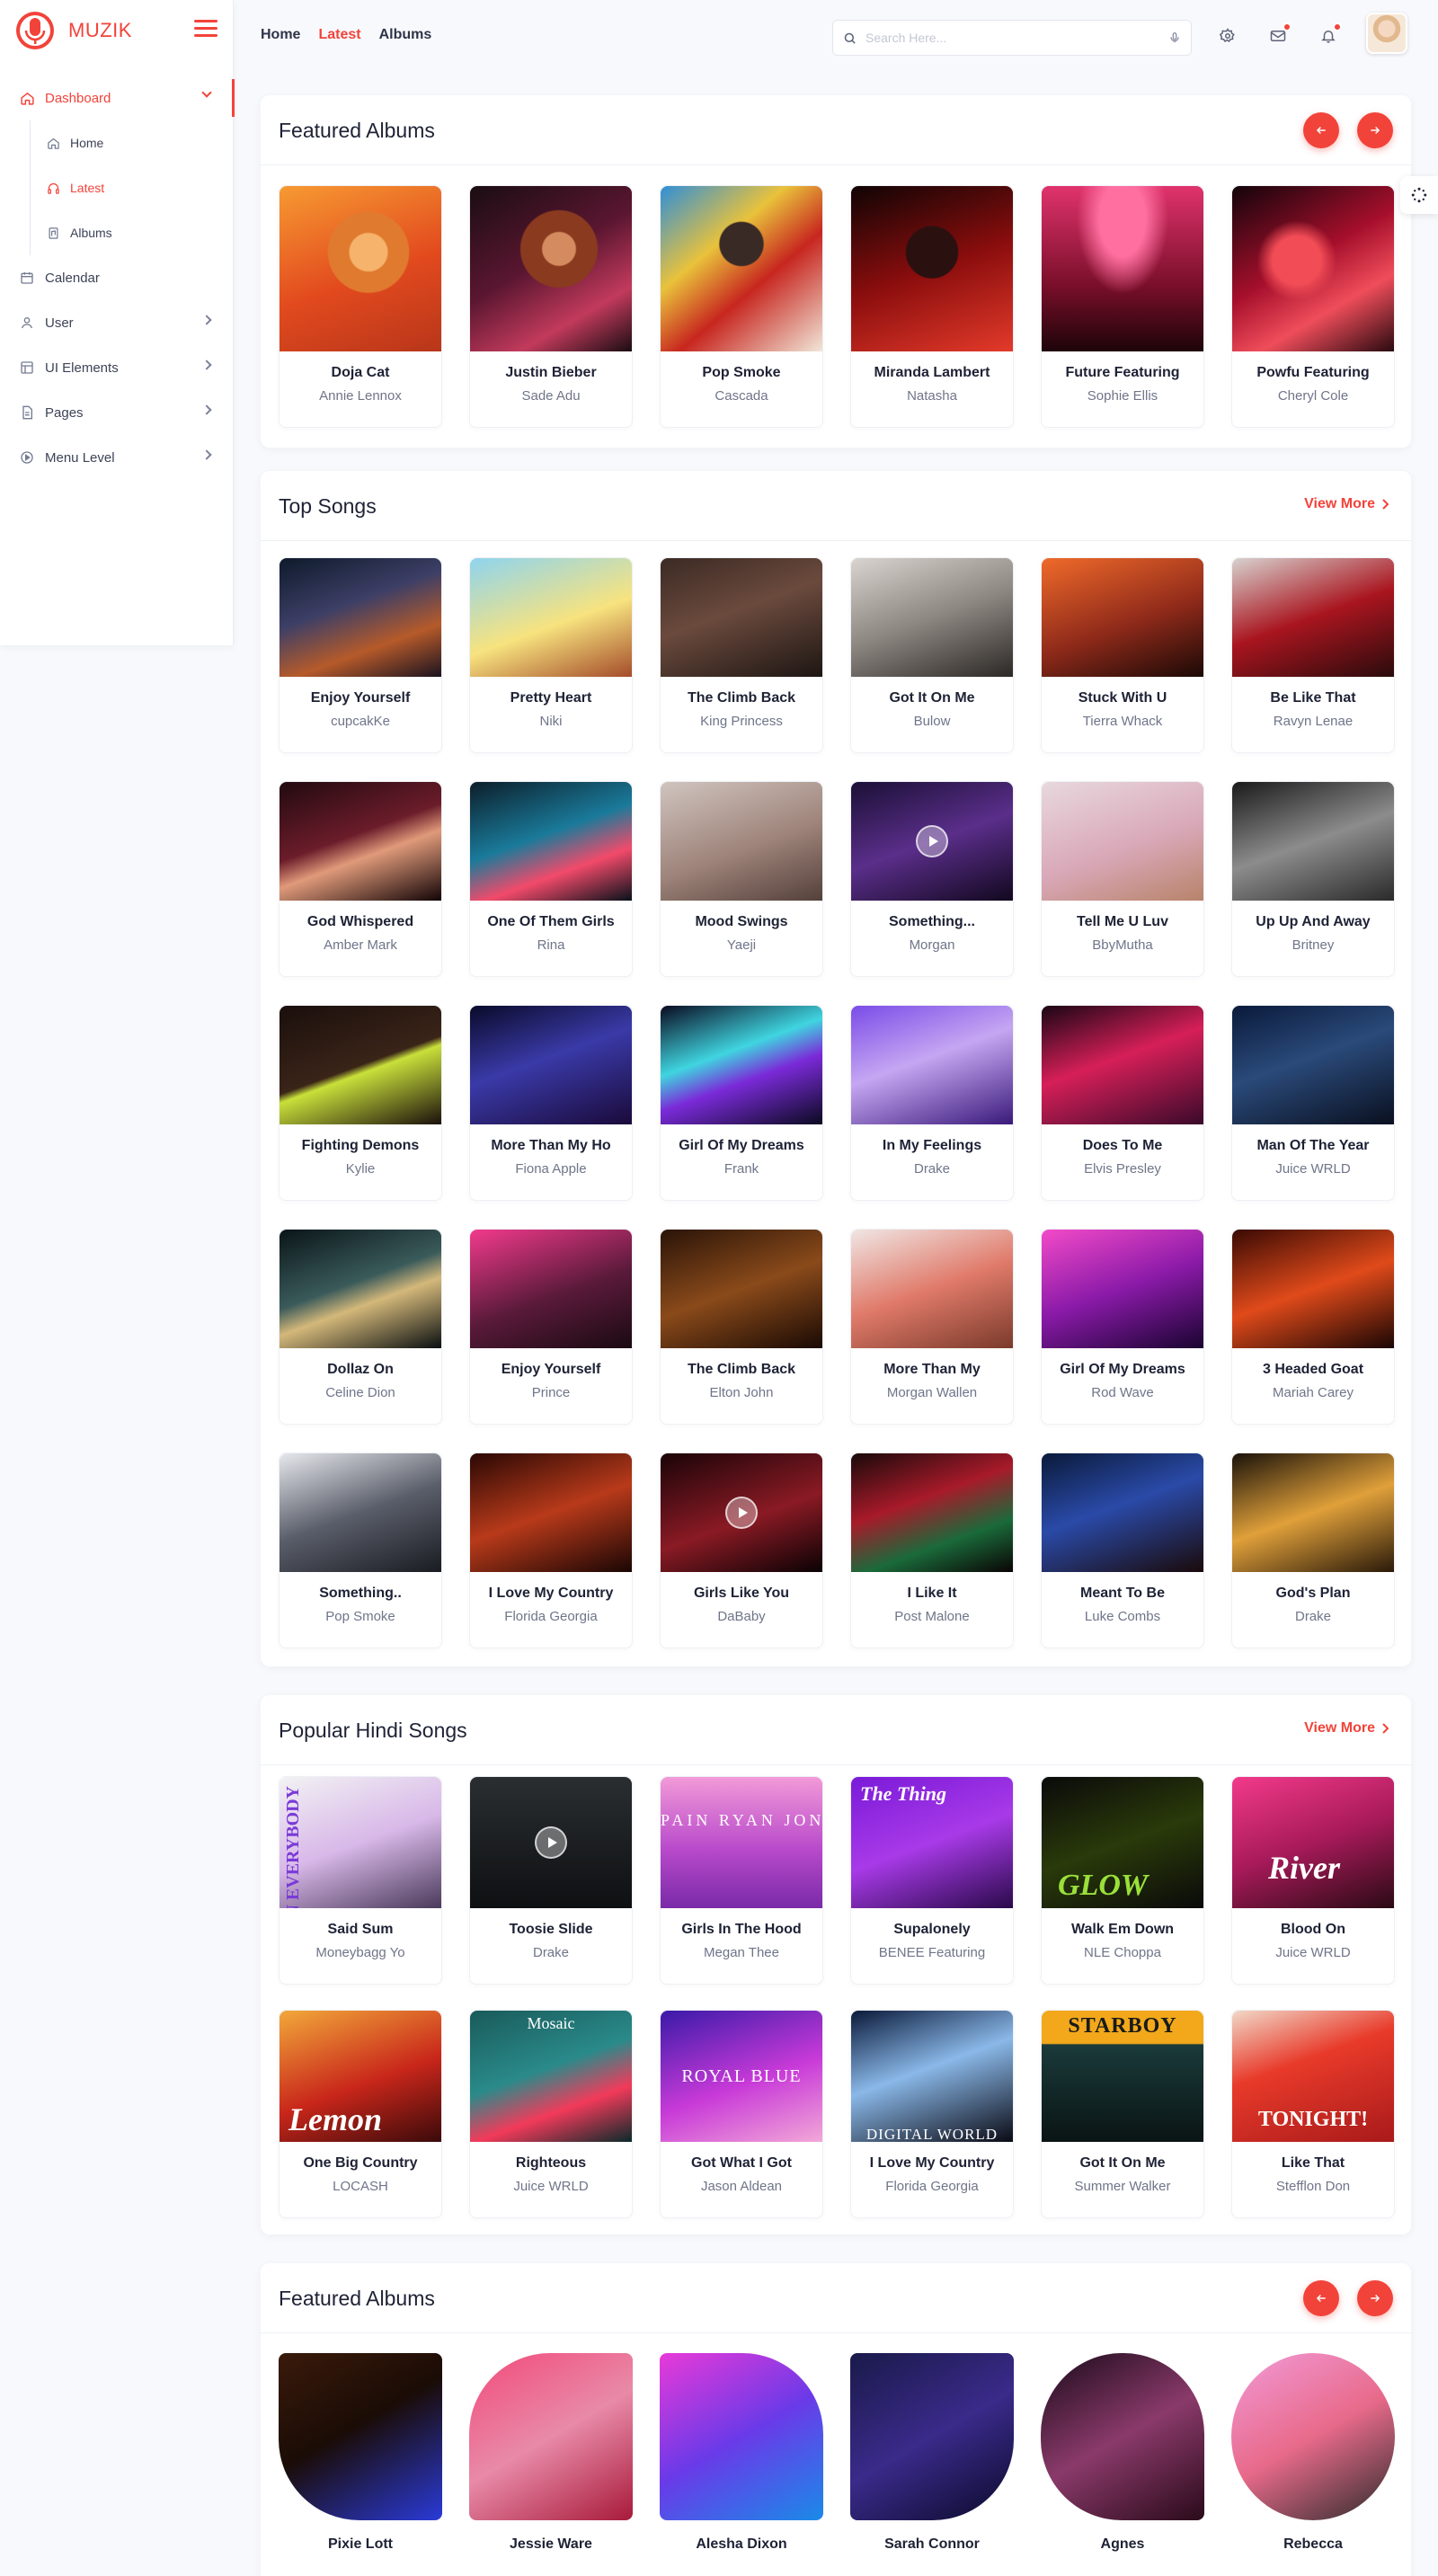 This screenshot has width=1438, height=2576. Describe the element at coordinates (551, 721) in the screenshot. I see `artist-name: Niki` at that location.